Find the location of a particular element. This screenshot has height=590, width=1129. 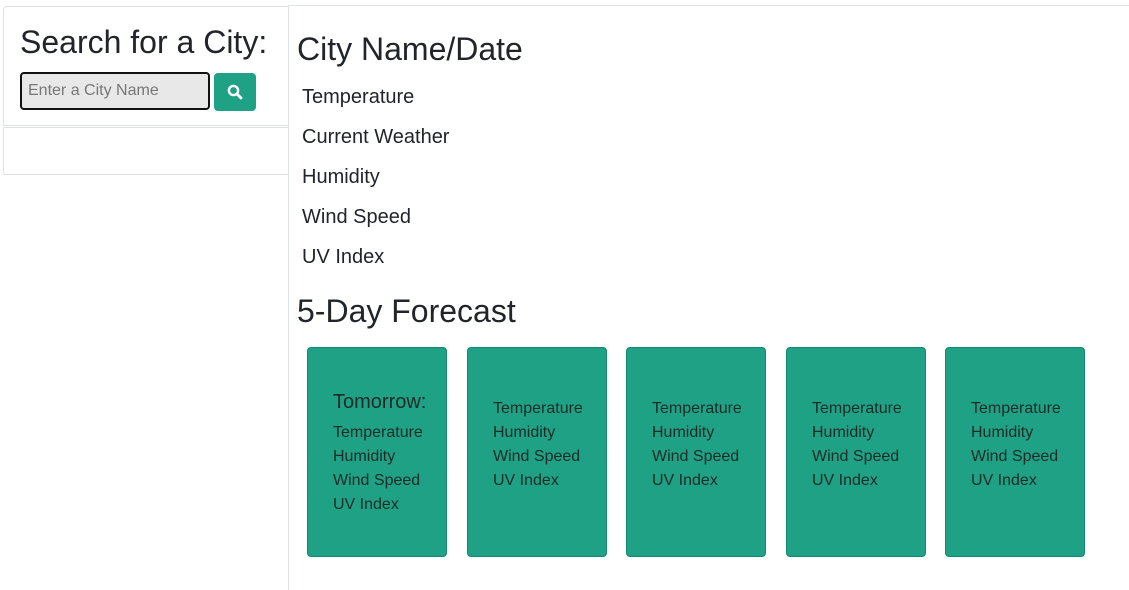

forecast-title: 5-Day Forecast is located at coordinates (406, 311).